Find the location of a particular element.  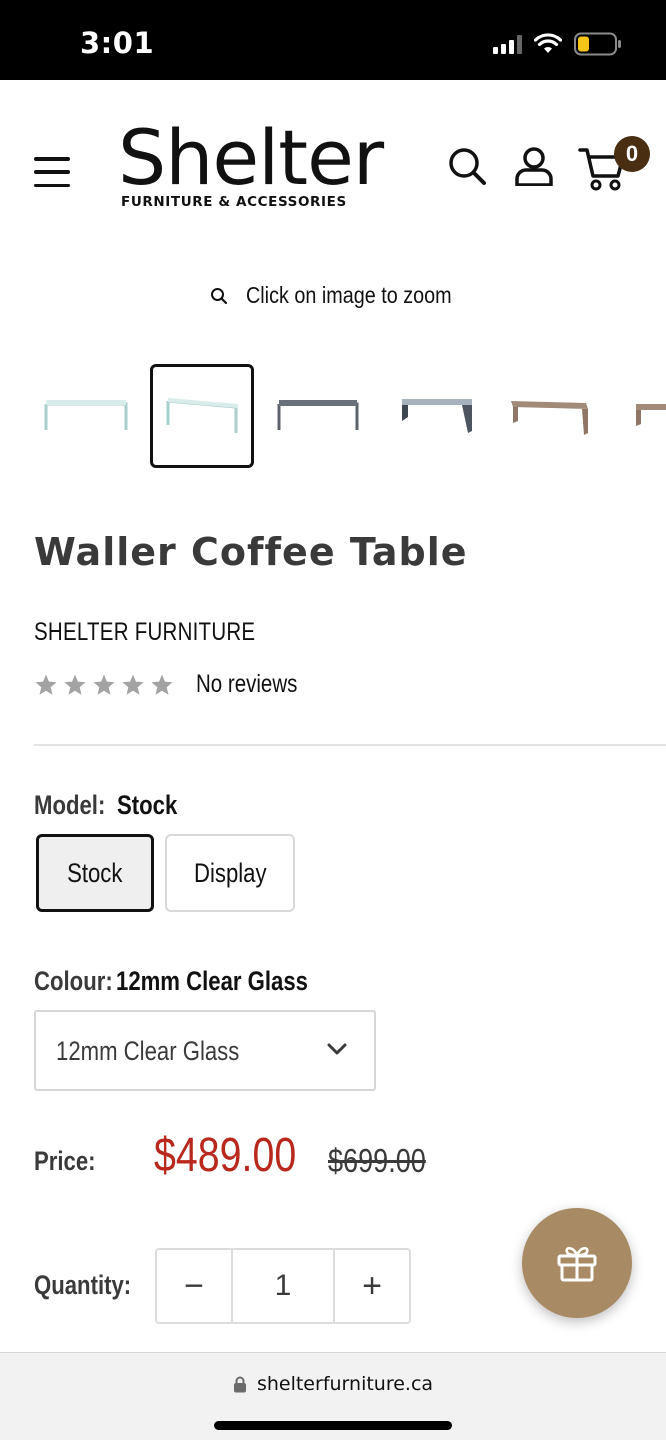

battery-icon is located at coordinates (597, 44).